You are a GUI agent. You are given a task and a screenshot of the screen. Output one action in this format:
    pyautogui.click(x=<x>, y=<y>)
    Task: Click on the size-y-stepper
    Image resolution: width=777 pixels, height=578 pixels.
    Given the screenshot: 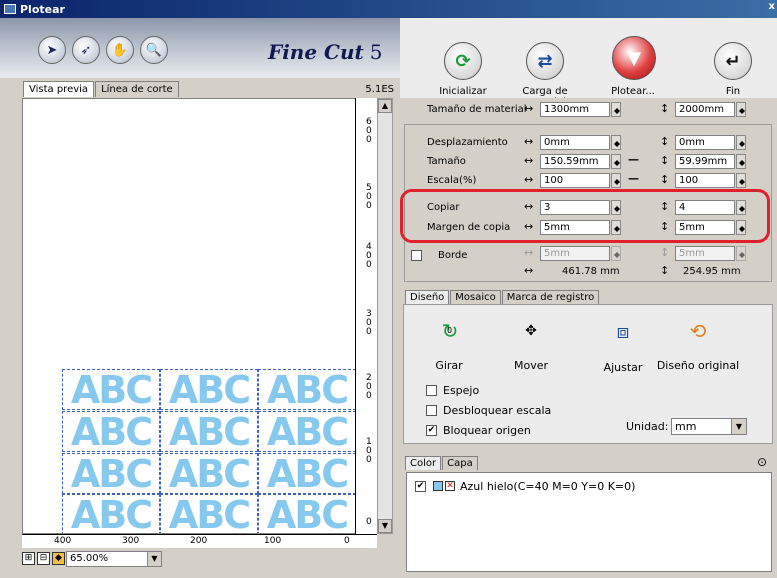 What is the action you would take?
    pyautogui.click(x=741, y=161)
    